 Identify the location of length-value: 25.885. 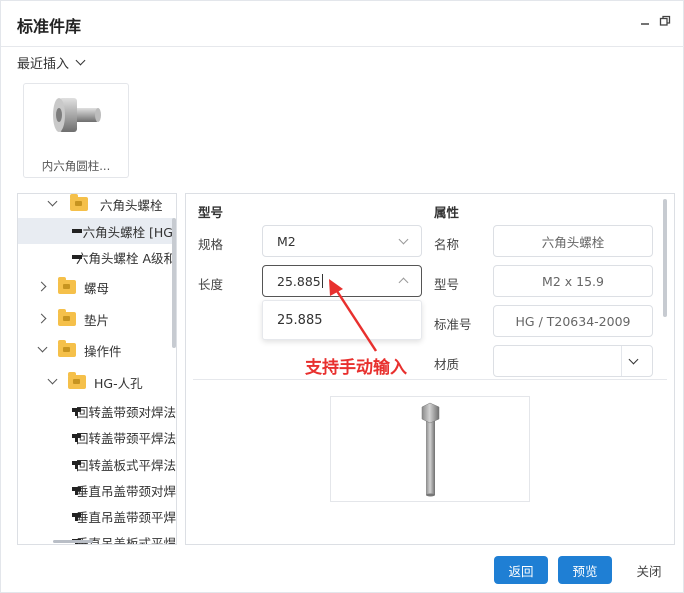
(299, 281).